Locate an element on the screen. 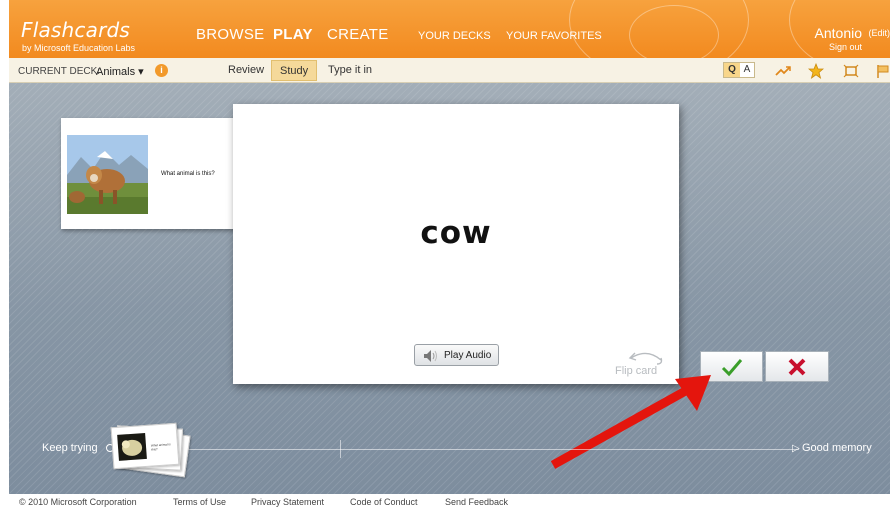  tab-review: Review is located at coordinates (246, 70).